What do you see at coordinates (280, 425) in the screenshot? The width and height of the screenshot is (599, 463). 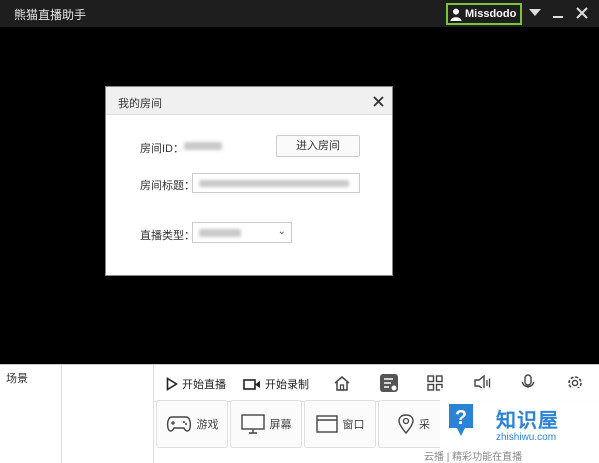 I see `source-screen-label: 屏幕` at bounding box center [280, 425].